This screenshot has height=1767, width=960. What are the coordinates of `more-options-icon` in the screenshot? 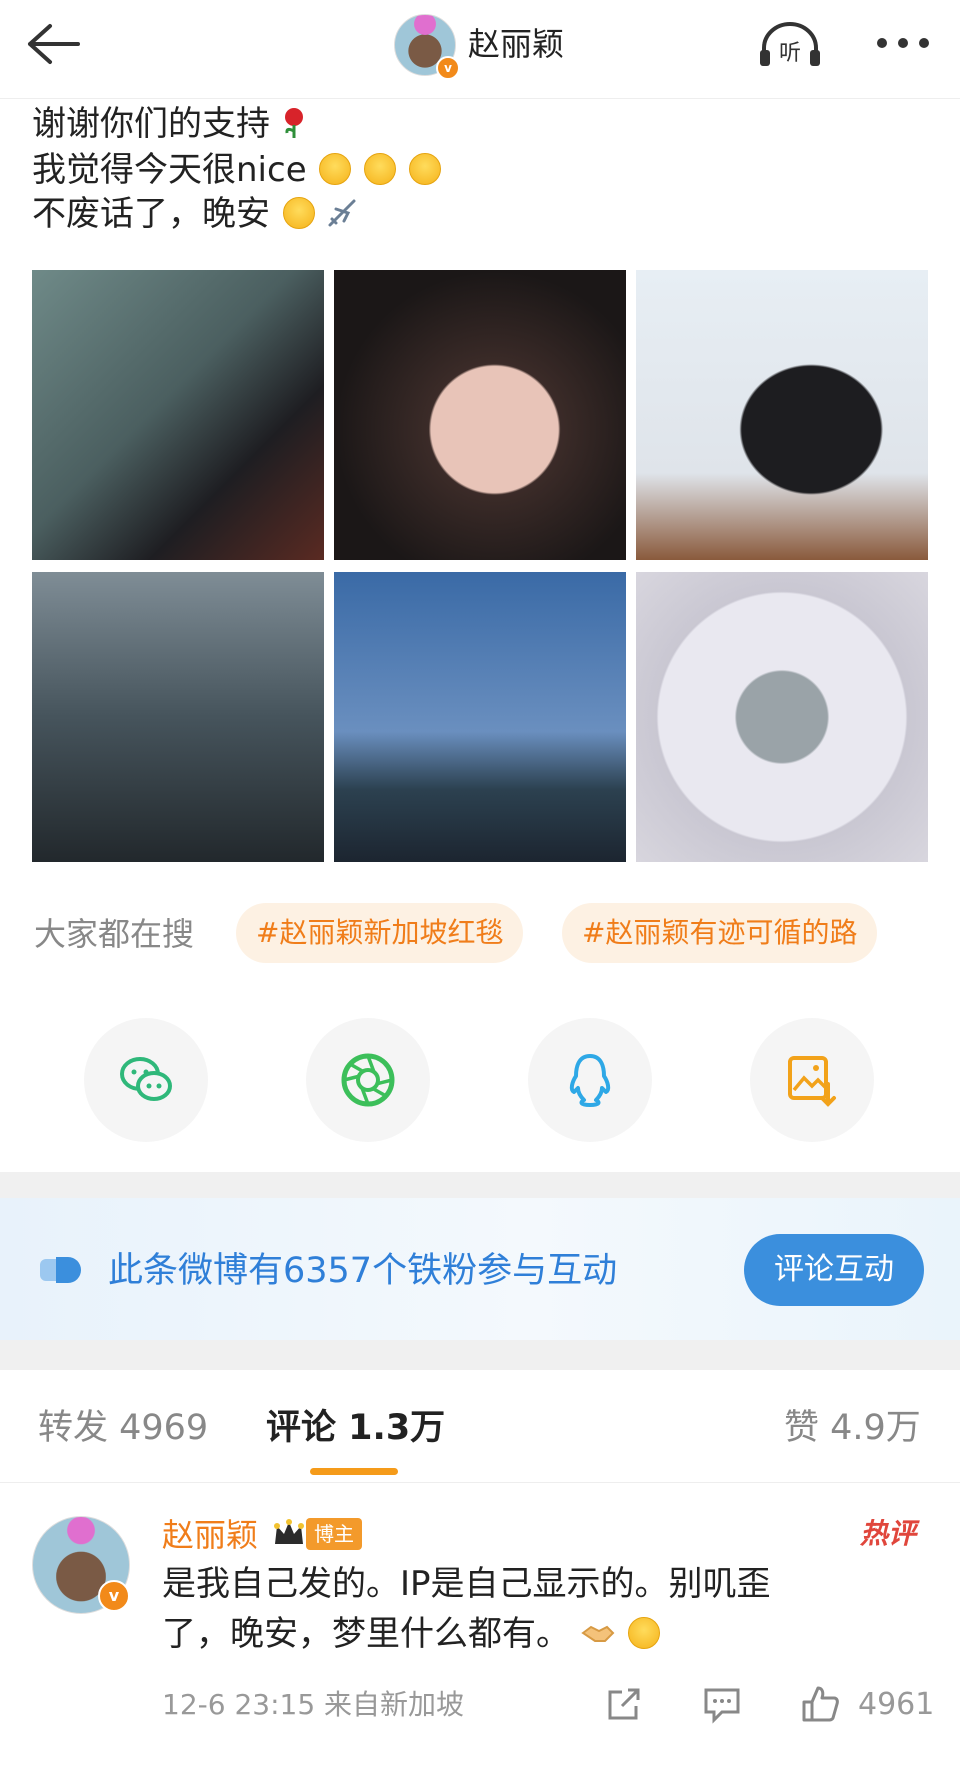 It's located at (903, 43).